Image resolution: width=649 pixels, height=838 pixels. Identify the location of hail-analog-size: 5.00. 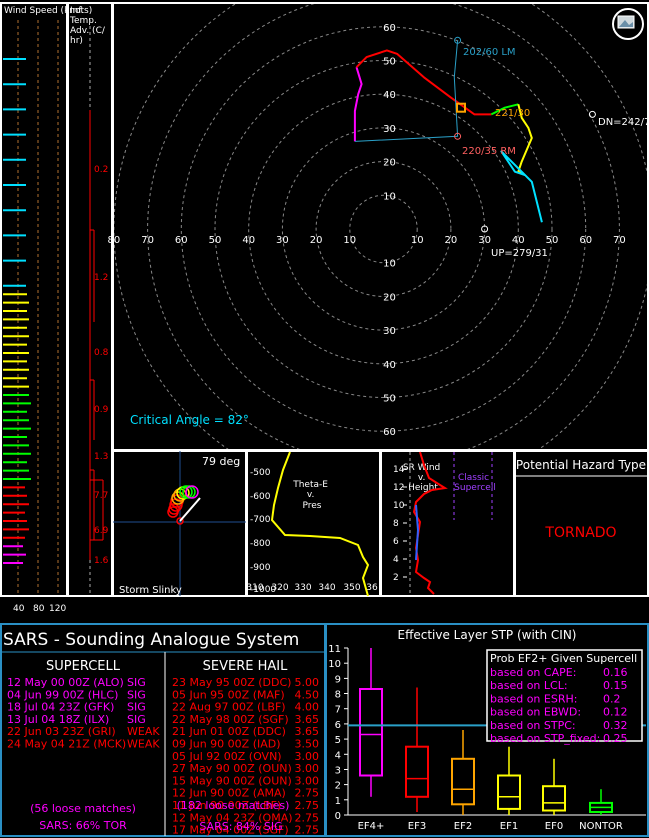
(307, 682).